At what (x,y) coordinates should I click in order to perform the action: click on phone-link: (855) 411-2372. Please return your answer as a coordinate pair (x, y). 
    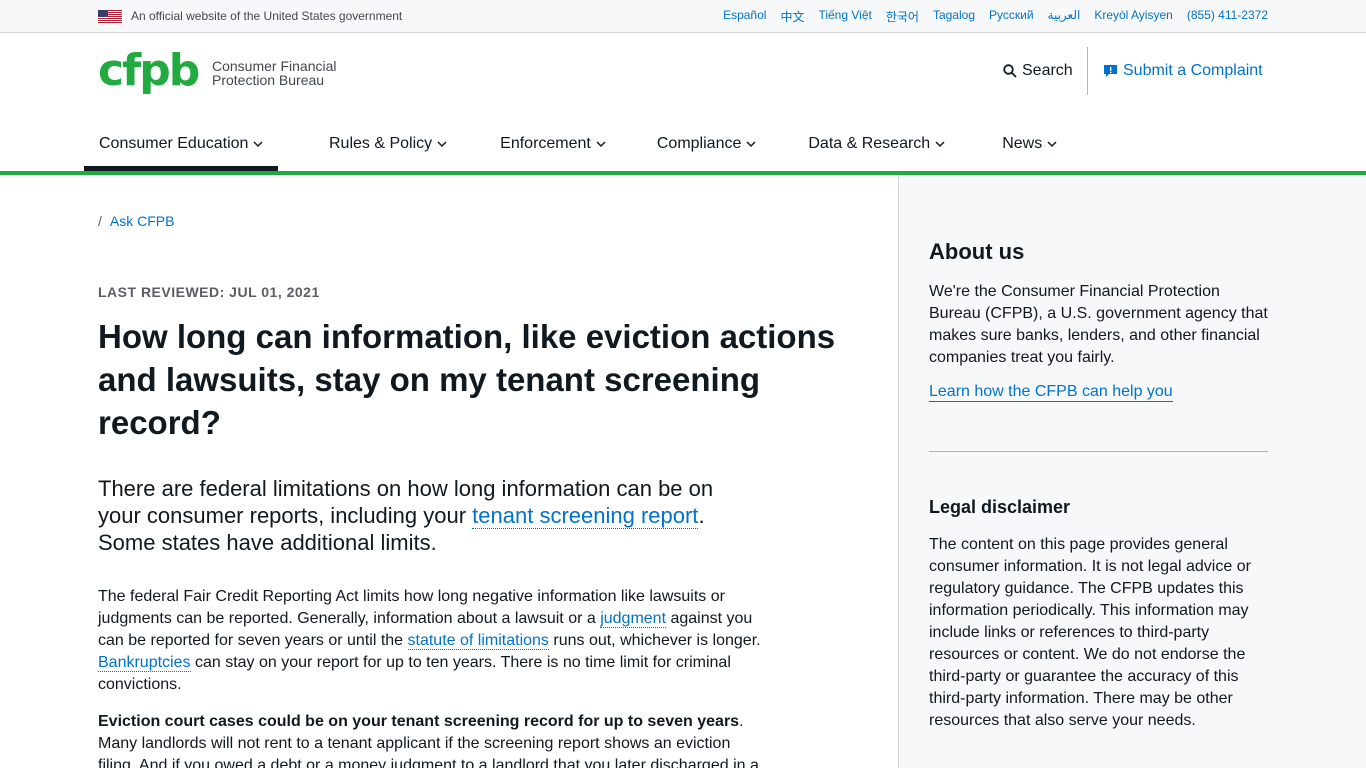
    Looking at the image, I should click on (1227, 16).